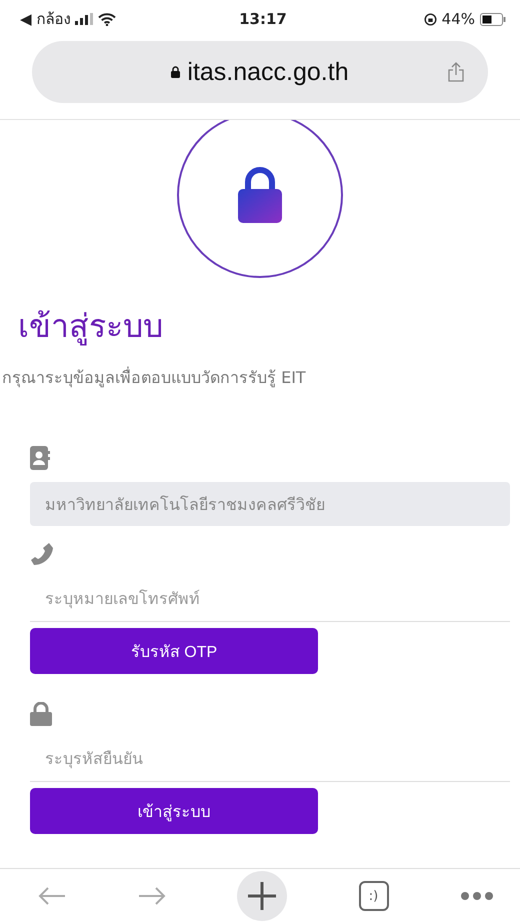 The width and height of the screenshot is (520, 923). What do you see at coordinates (40, 458) in the screenshot?
I see `contact-card-icon` at bounding box center [40, 458].